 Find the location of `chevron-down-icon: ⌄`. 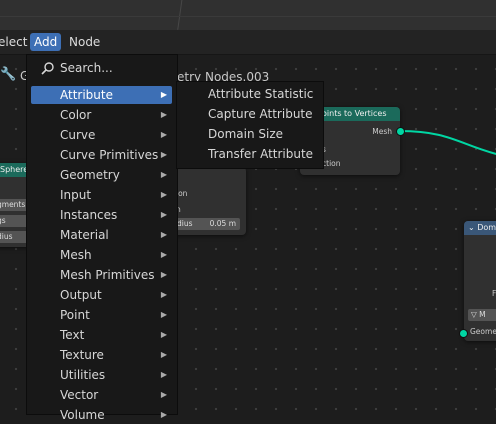

chevron-down-icon: ⌄ is located at coordinates (471, 227).